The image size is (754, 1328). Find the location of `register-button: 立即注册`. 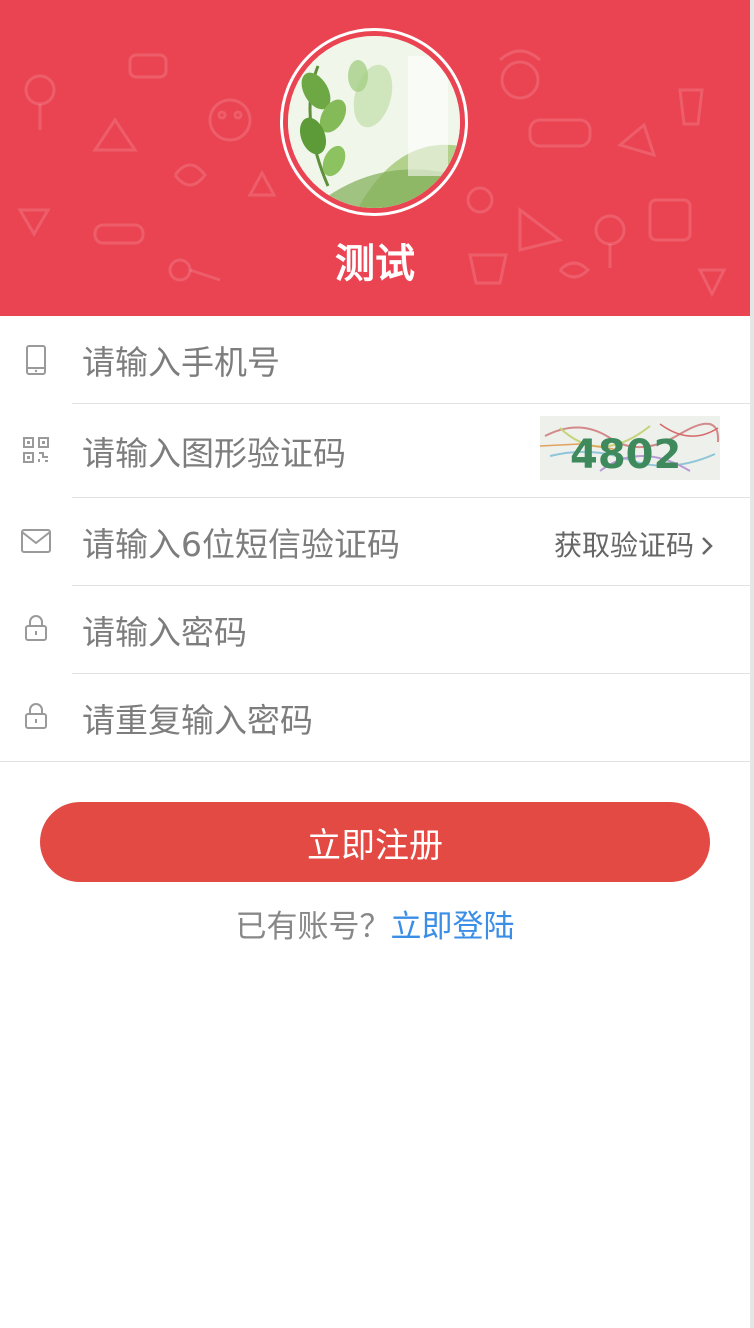

register-button: 立即注册 is located at coordinates (375, 842).